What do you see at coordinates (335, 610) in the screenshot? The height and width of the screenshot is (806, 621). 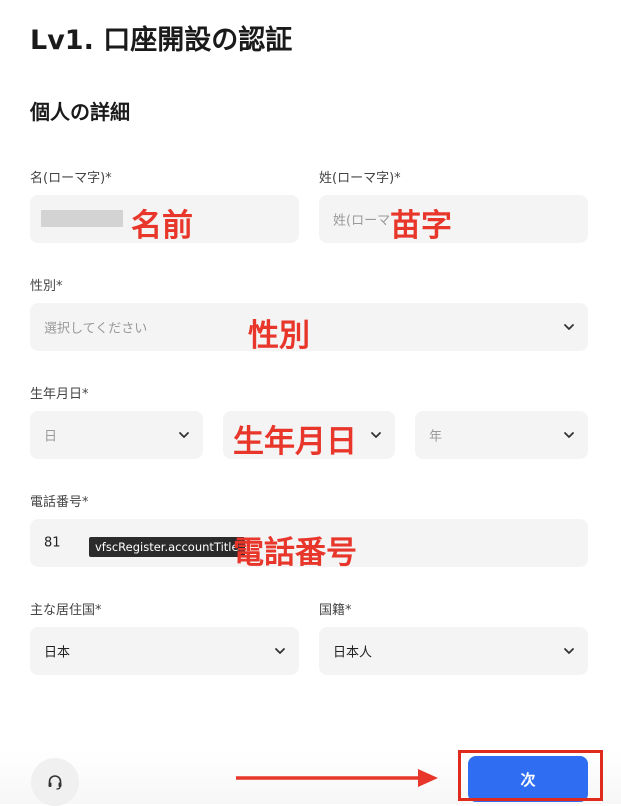 I see `nationality-label: 国籍*` at bounding box center [335, 610].